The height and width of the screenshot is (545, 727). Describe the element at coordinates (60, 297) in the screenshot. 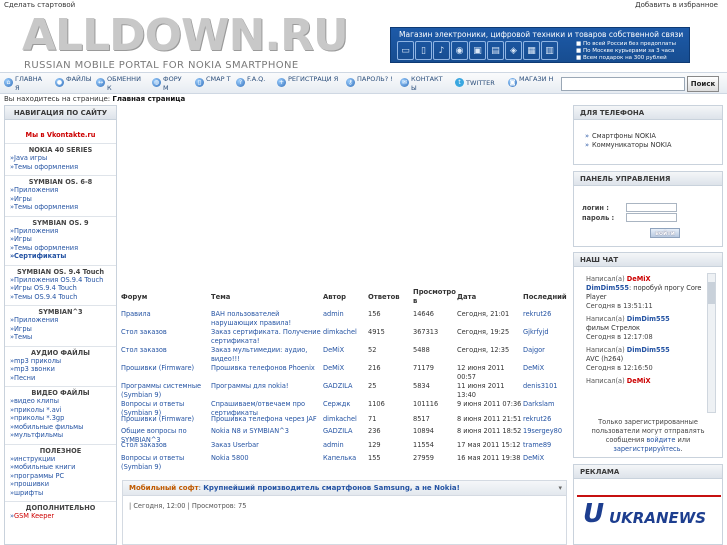

I see `sidebar-link: Темы OS.9.4 Touch` at that location.